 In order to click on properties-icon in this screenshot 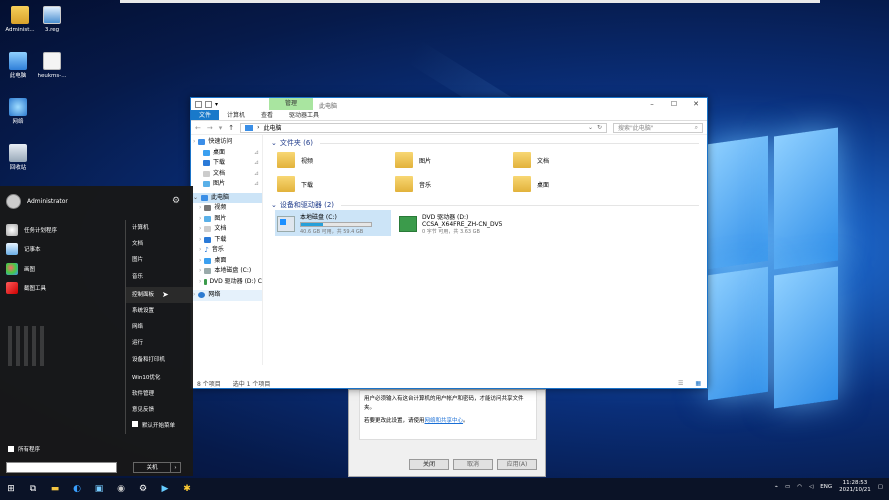, I will do `click(198, 104)`.